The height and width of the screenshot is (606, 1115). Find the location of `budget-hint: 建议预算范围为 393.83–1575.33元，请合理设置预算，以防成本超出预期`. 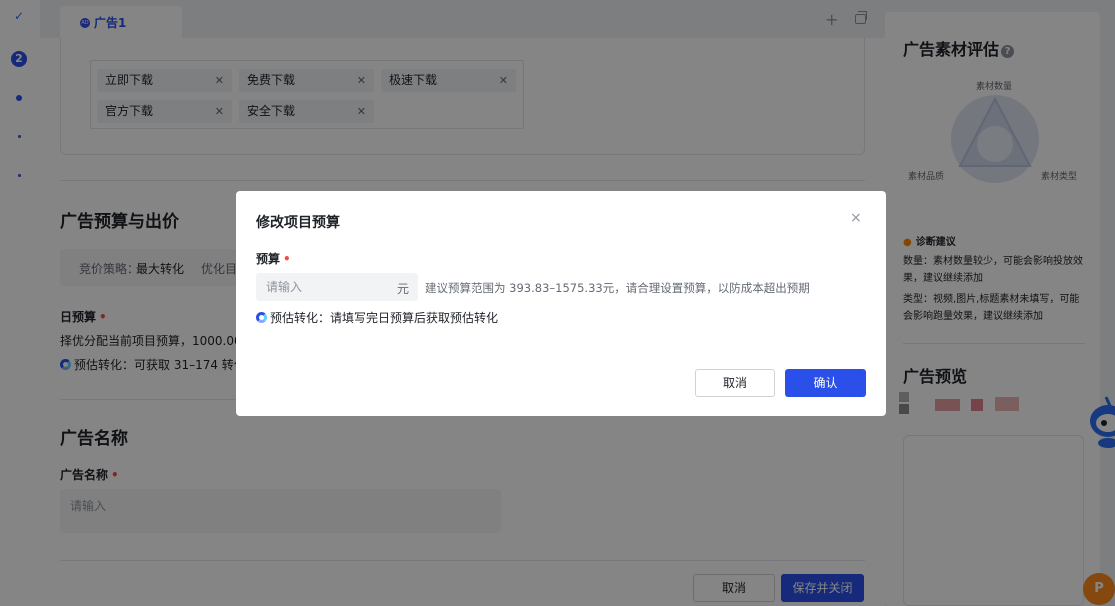

budget-hint: 建议预算范围为 393.83–1575.33元，请合理设置预算，以防成本超出预期 is located at coordinates (617, 288).